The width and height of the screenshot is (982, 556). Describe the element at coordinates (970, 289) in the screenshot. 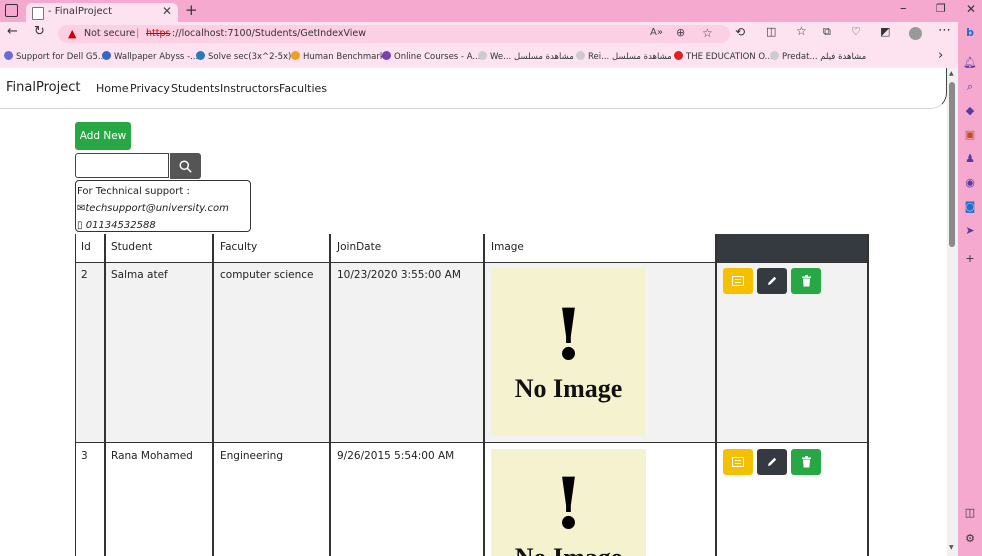

I see `edge-sidebar: b 🔔︎ ⌕ ◆ ▣ ♟ ◉ ◙ ➤ + ◫ ⚙` at that location.